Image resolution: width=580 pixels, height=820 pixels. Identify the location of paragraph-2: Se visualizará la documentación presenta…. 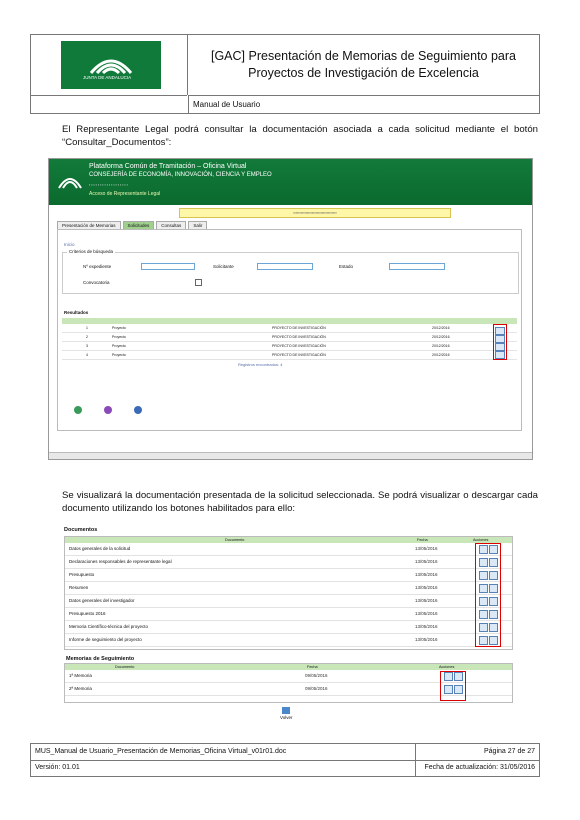
(300, 502).